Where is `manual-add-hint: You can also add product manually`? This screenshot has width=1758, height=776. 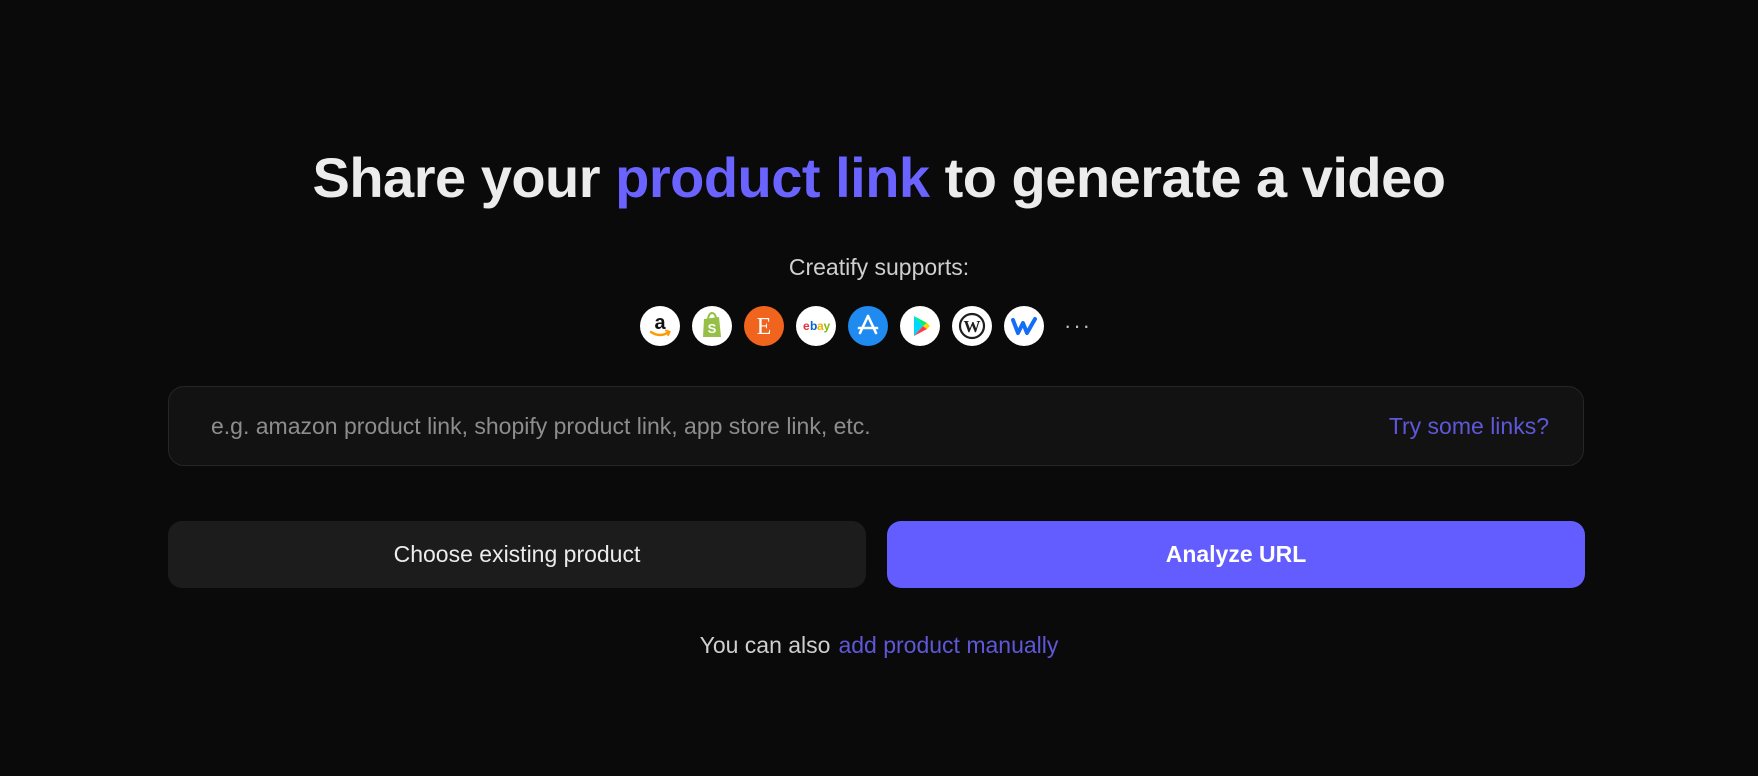 manual-add-hint: You can also add product manually is located at coordinates (879, 645).